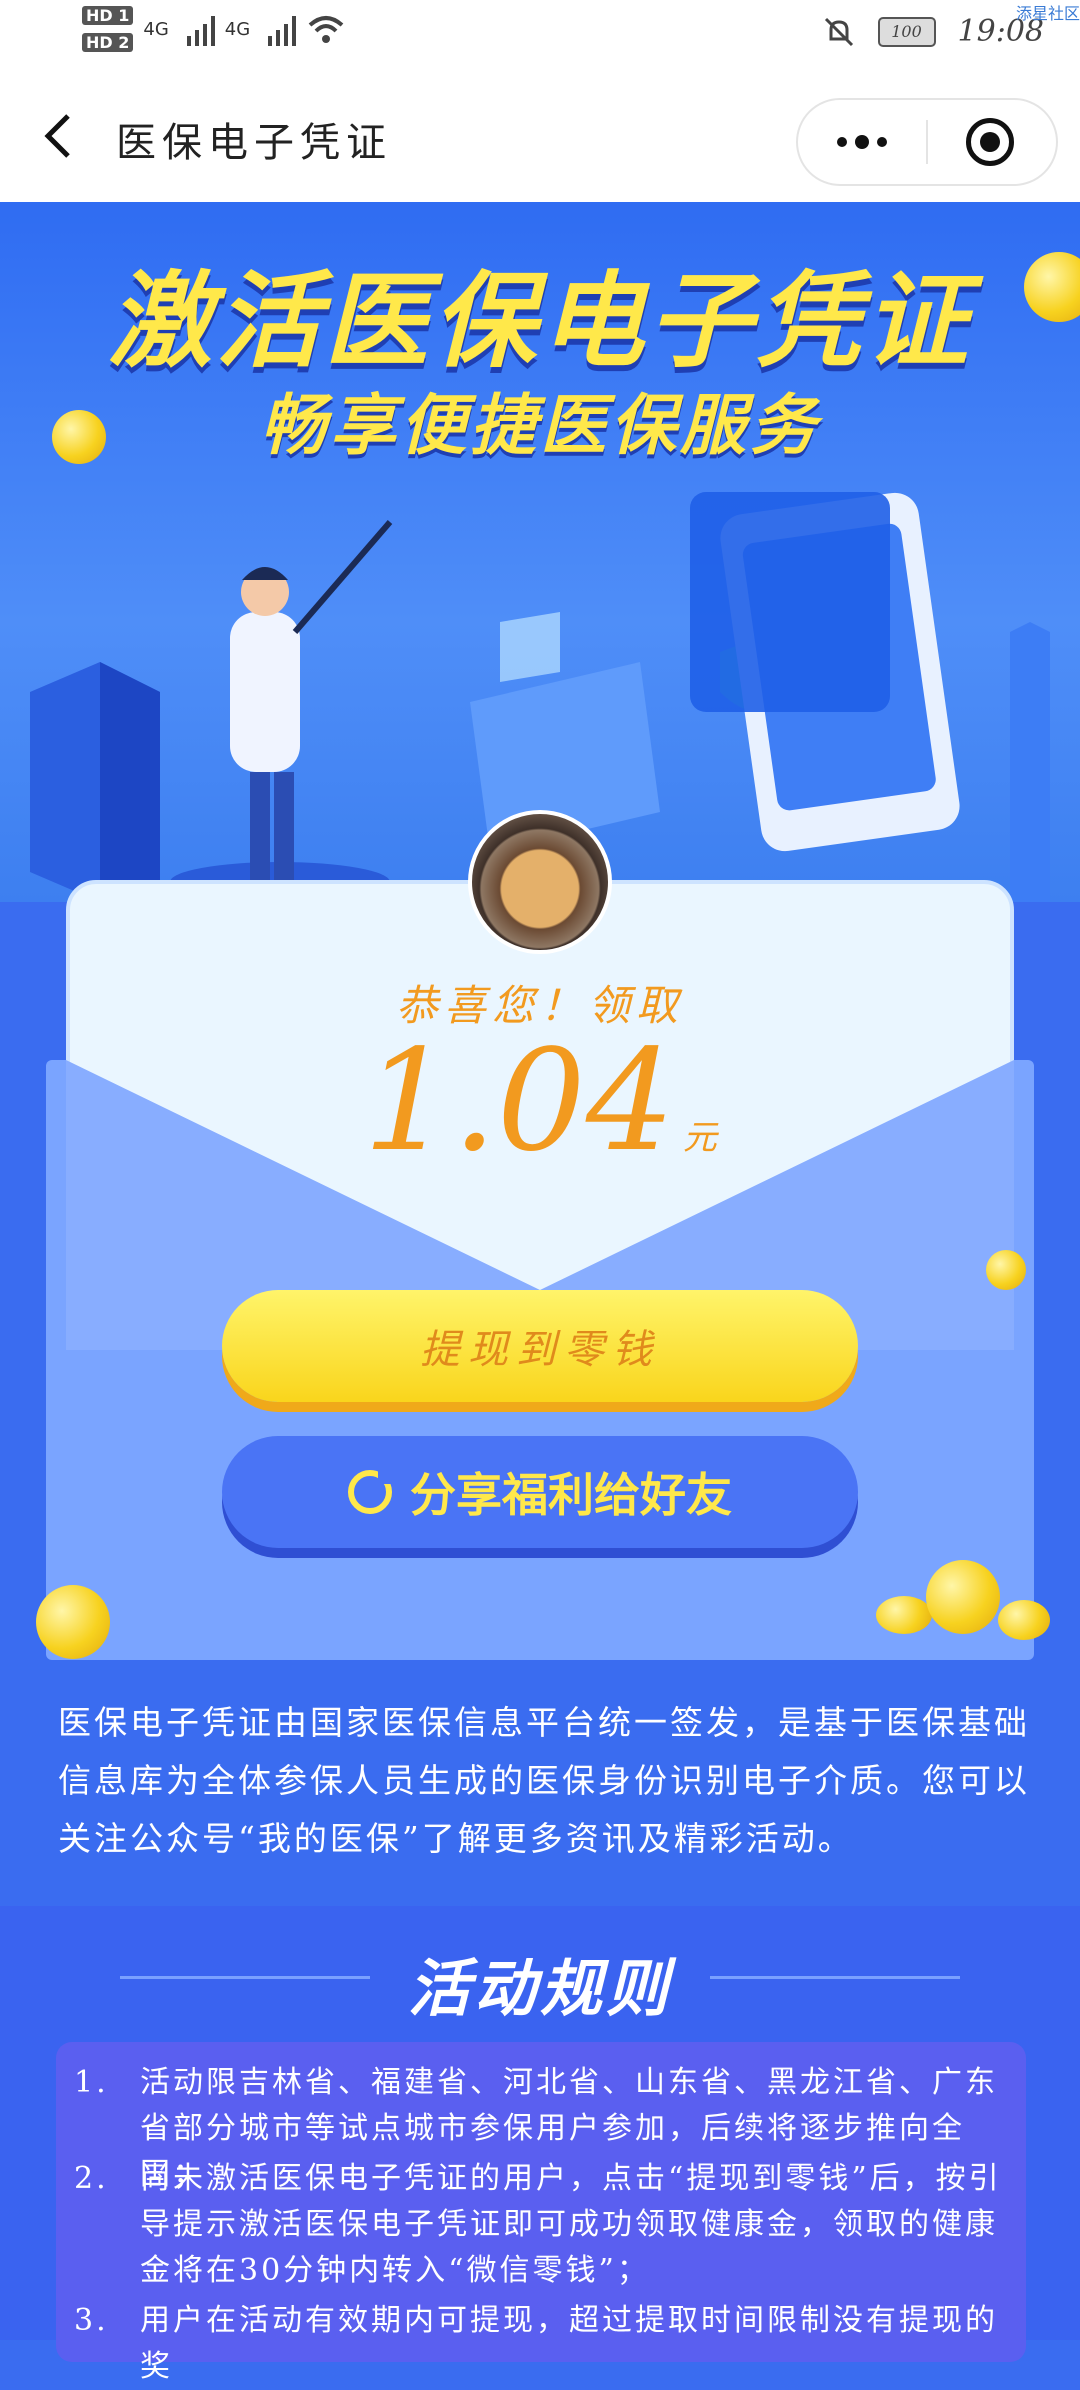  I want to click on user-avatar, so click(540, 882).